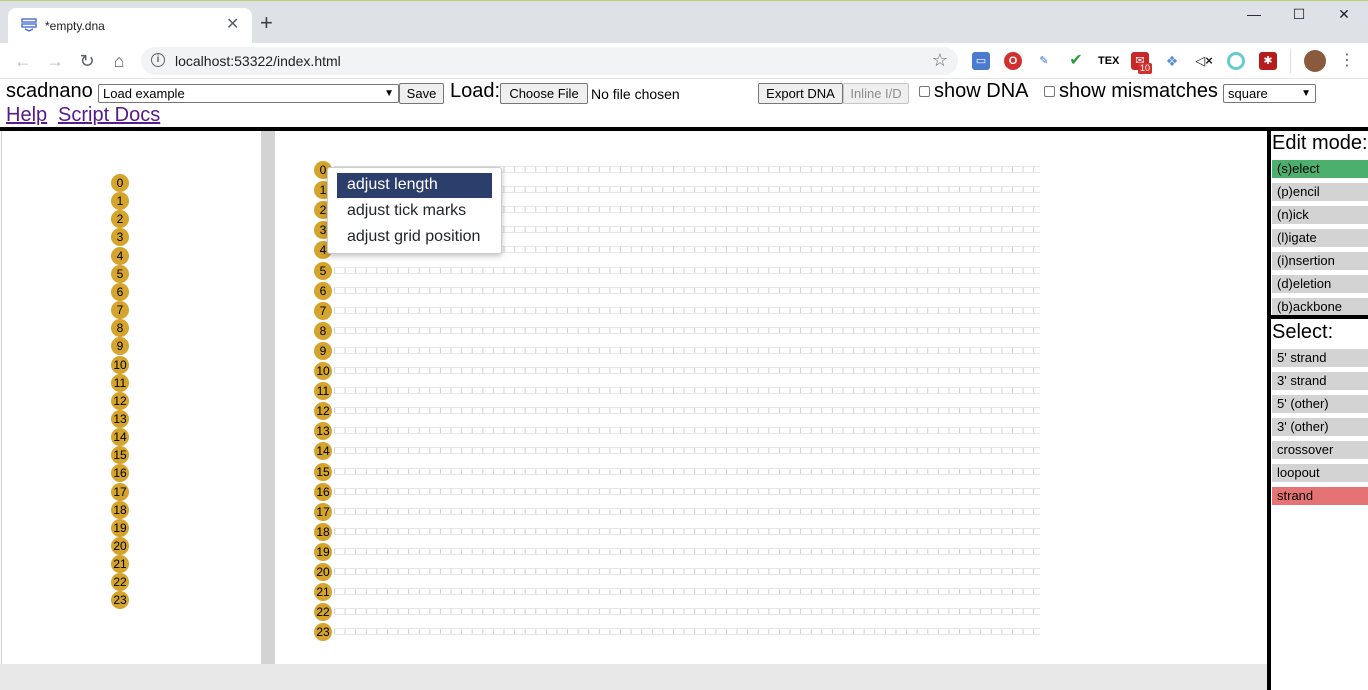  I want to click on ctx-adjust-grid-position: adjust grid position, so click(414, 237).